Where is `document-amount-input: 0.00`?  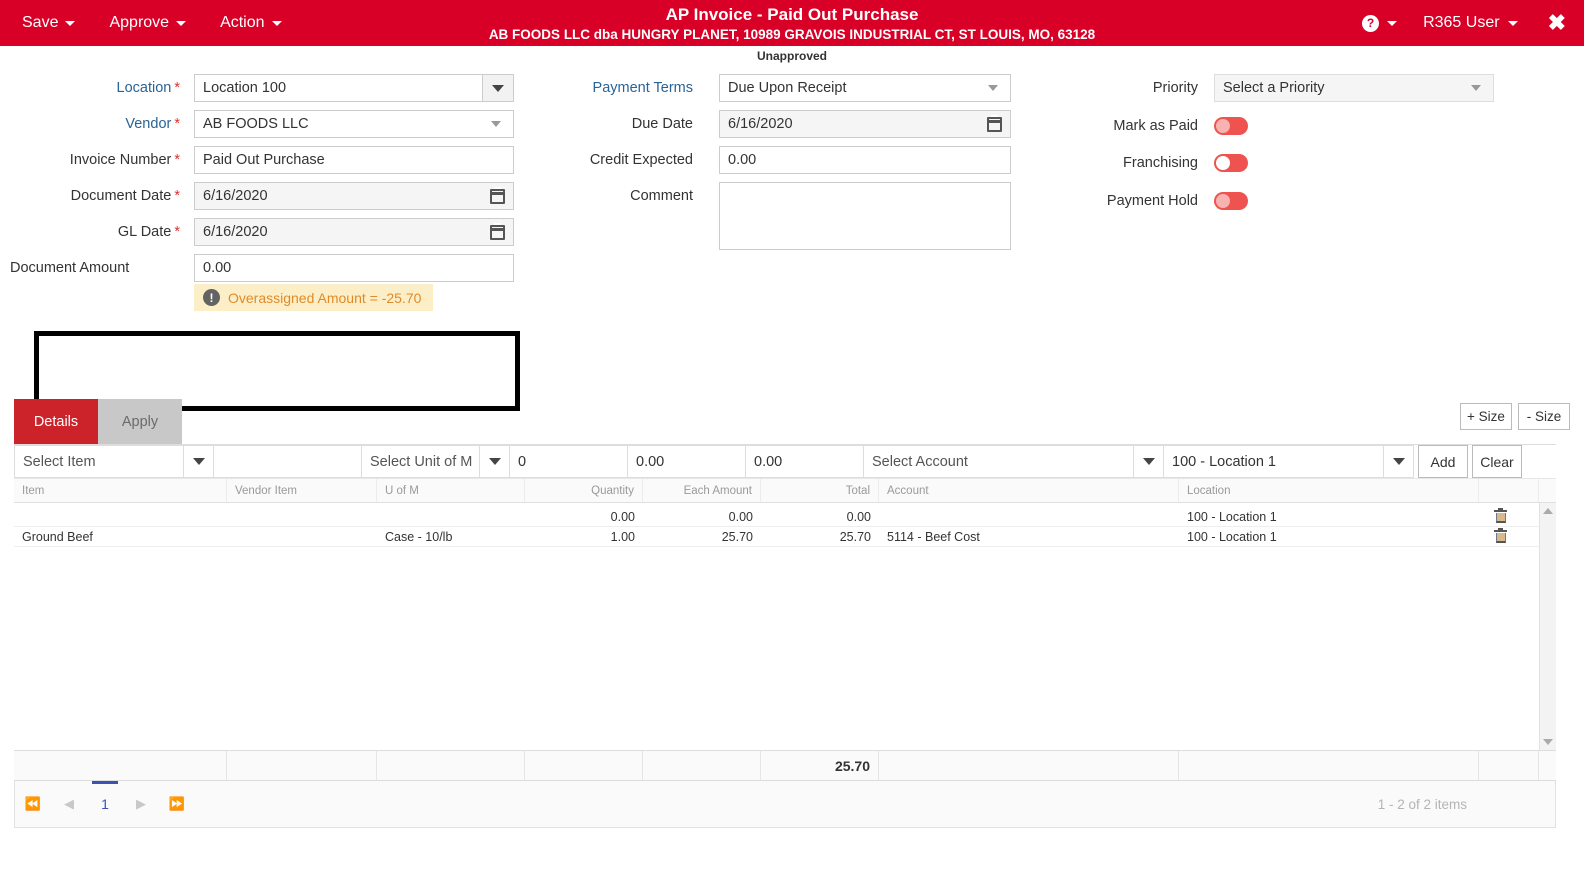
document-amount-input: 0.00 is located at coordinates (354, 268).